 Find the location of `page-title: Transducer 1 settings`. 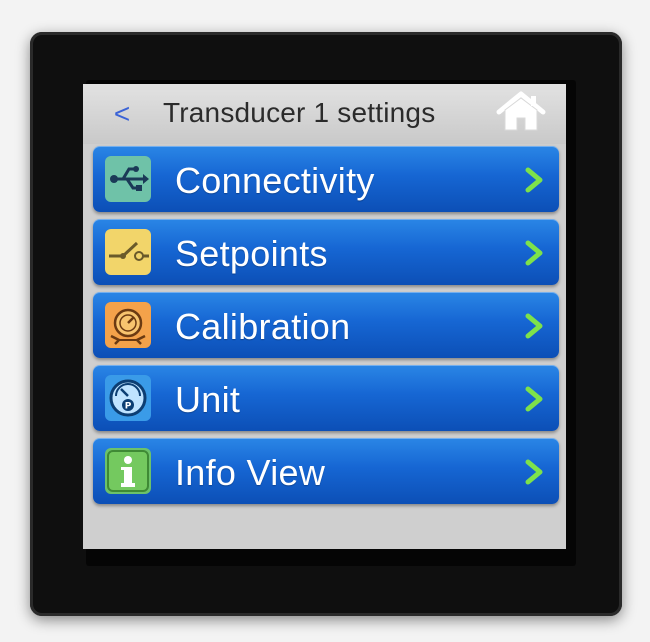

page-title: Transducer 1 settings is located at coordinates (299, 112).